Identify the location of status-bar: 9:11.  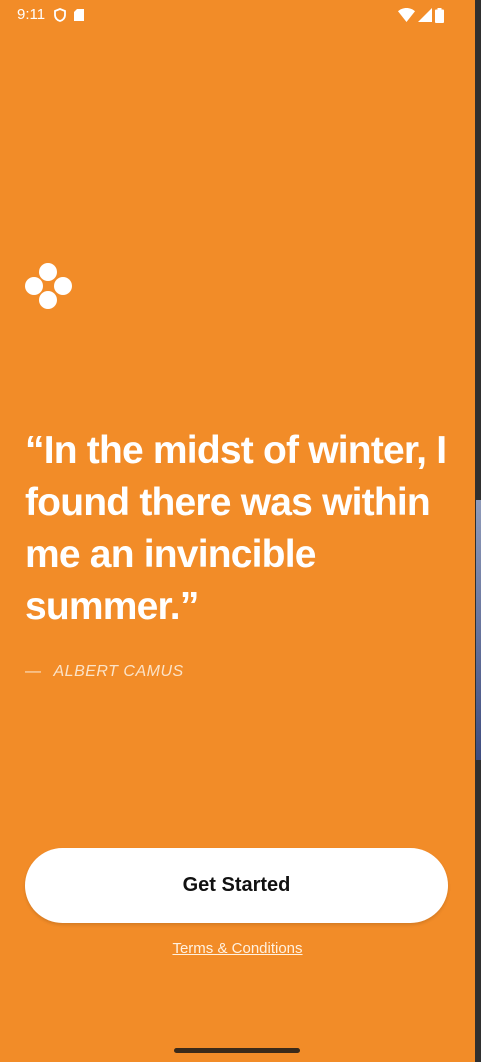
(237, 15).